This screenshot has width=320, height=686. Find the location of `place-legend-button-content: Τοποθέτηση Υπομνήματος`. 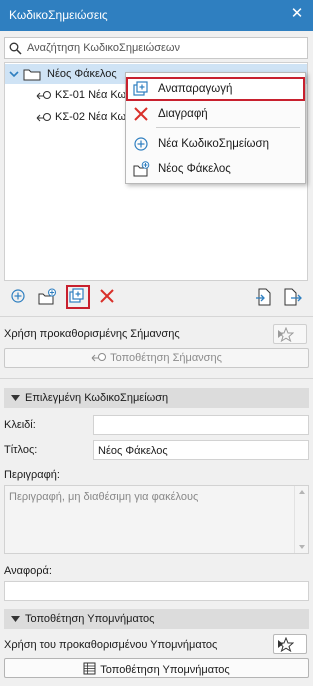

place-legend-button-content: Τοποθέτηση Υπομνήματος is located at coordinates (156, 669).